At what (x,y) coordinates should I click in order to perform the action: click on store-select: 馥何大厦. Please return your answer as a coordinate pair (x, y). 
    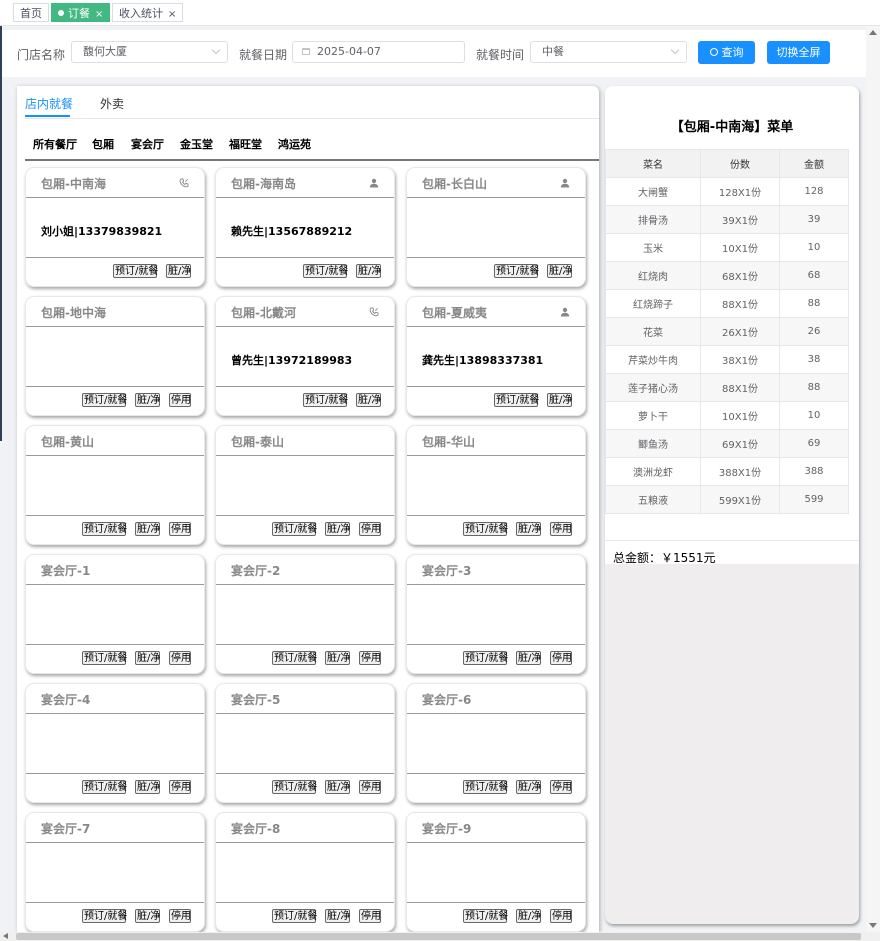
    Looking at the image, I should click on (149, 52).